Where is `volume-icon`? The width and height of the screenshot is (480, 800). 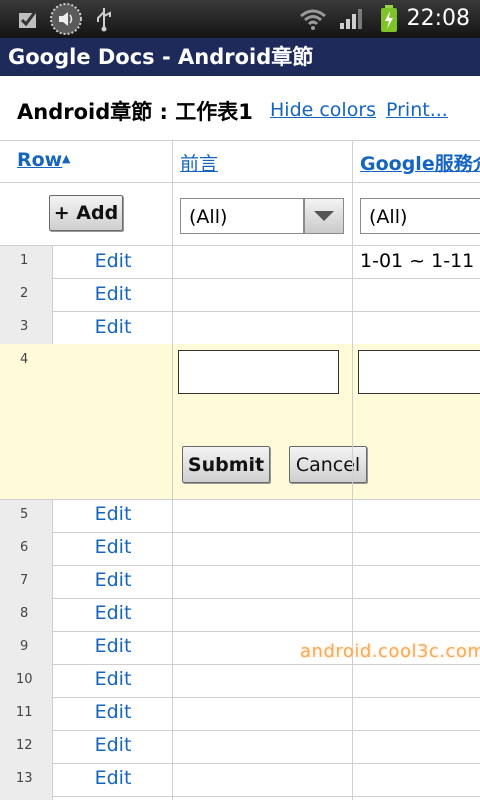
volume-icon is located at coordinates (66, 19).